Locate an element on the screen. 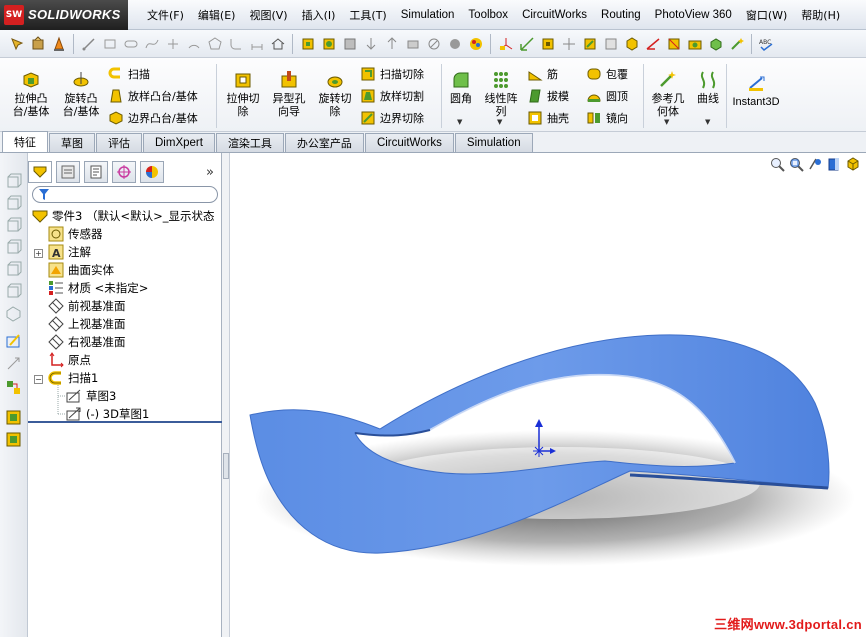 The height and width of the screenshot is (637, 866). sketch-spline-icon is located at coordinates (151, 43).